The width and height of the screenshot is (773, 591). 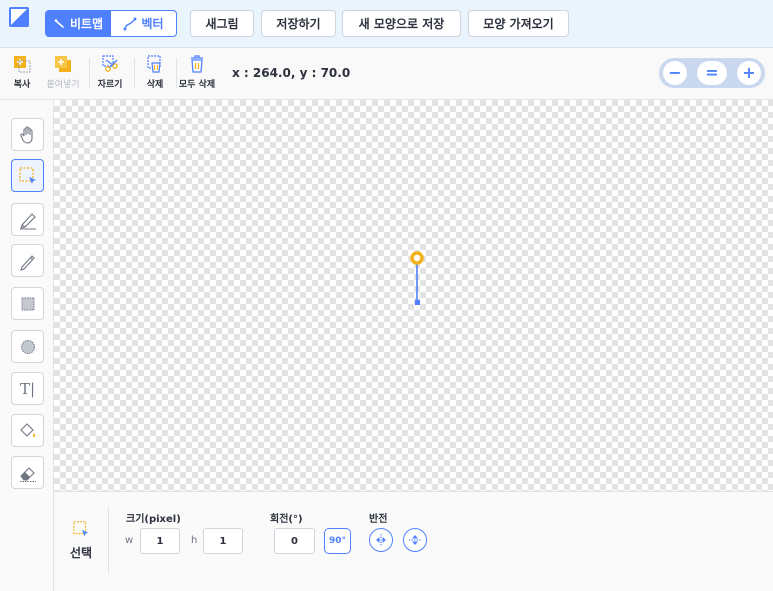 I want to click on copy-tool: 복사, so click(x=22, y=72).